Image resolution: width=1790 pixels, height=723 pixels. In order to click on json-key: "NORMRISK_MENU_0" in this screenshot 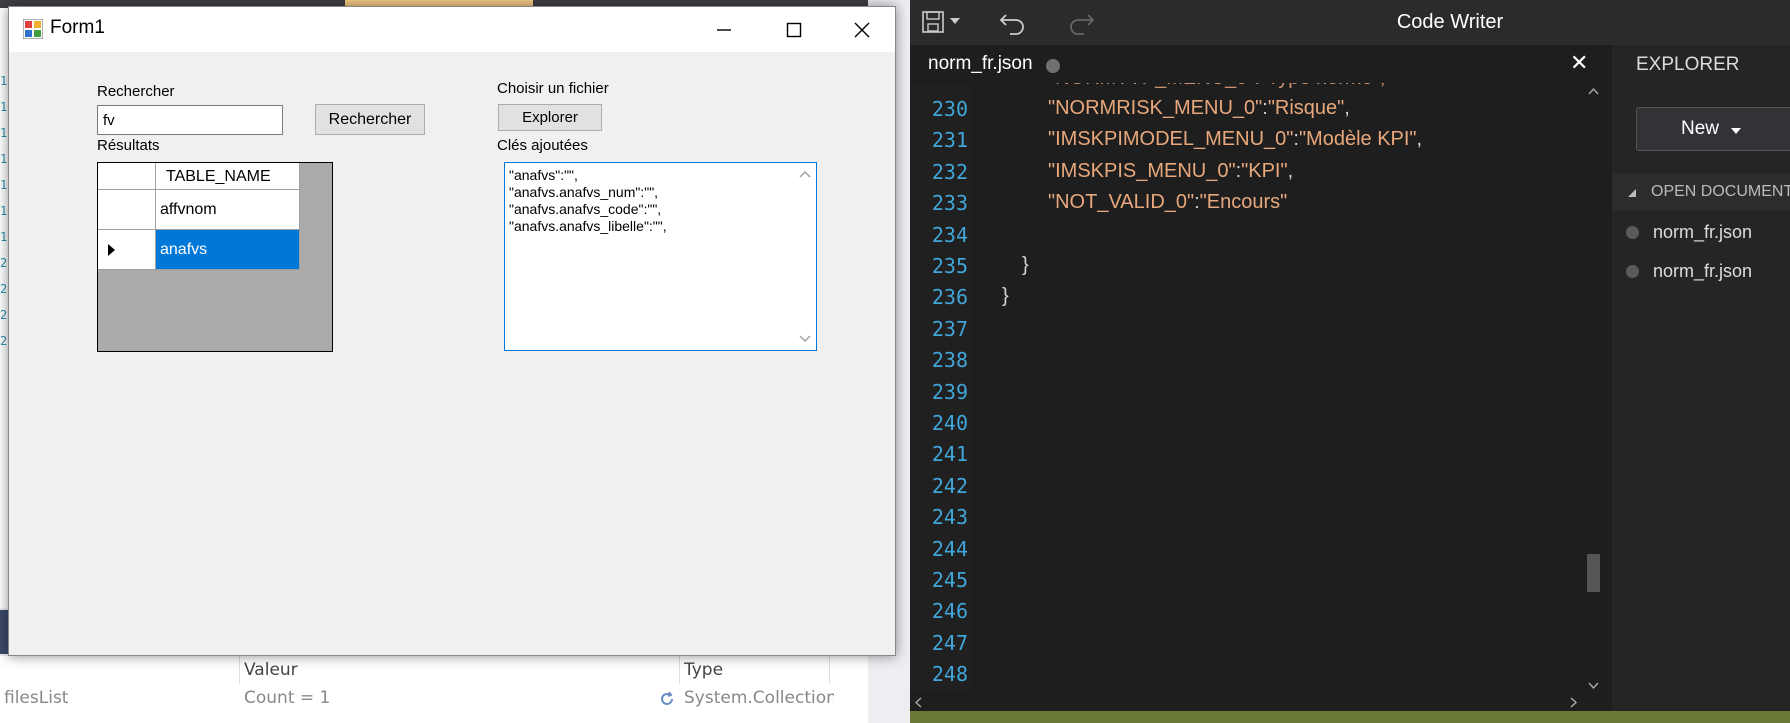, I will do `click(1155, 108)`.